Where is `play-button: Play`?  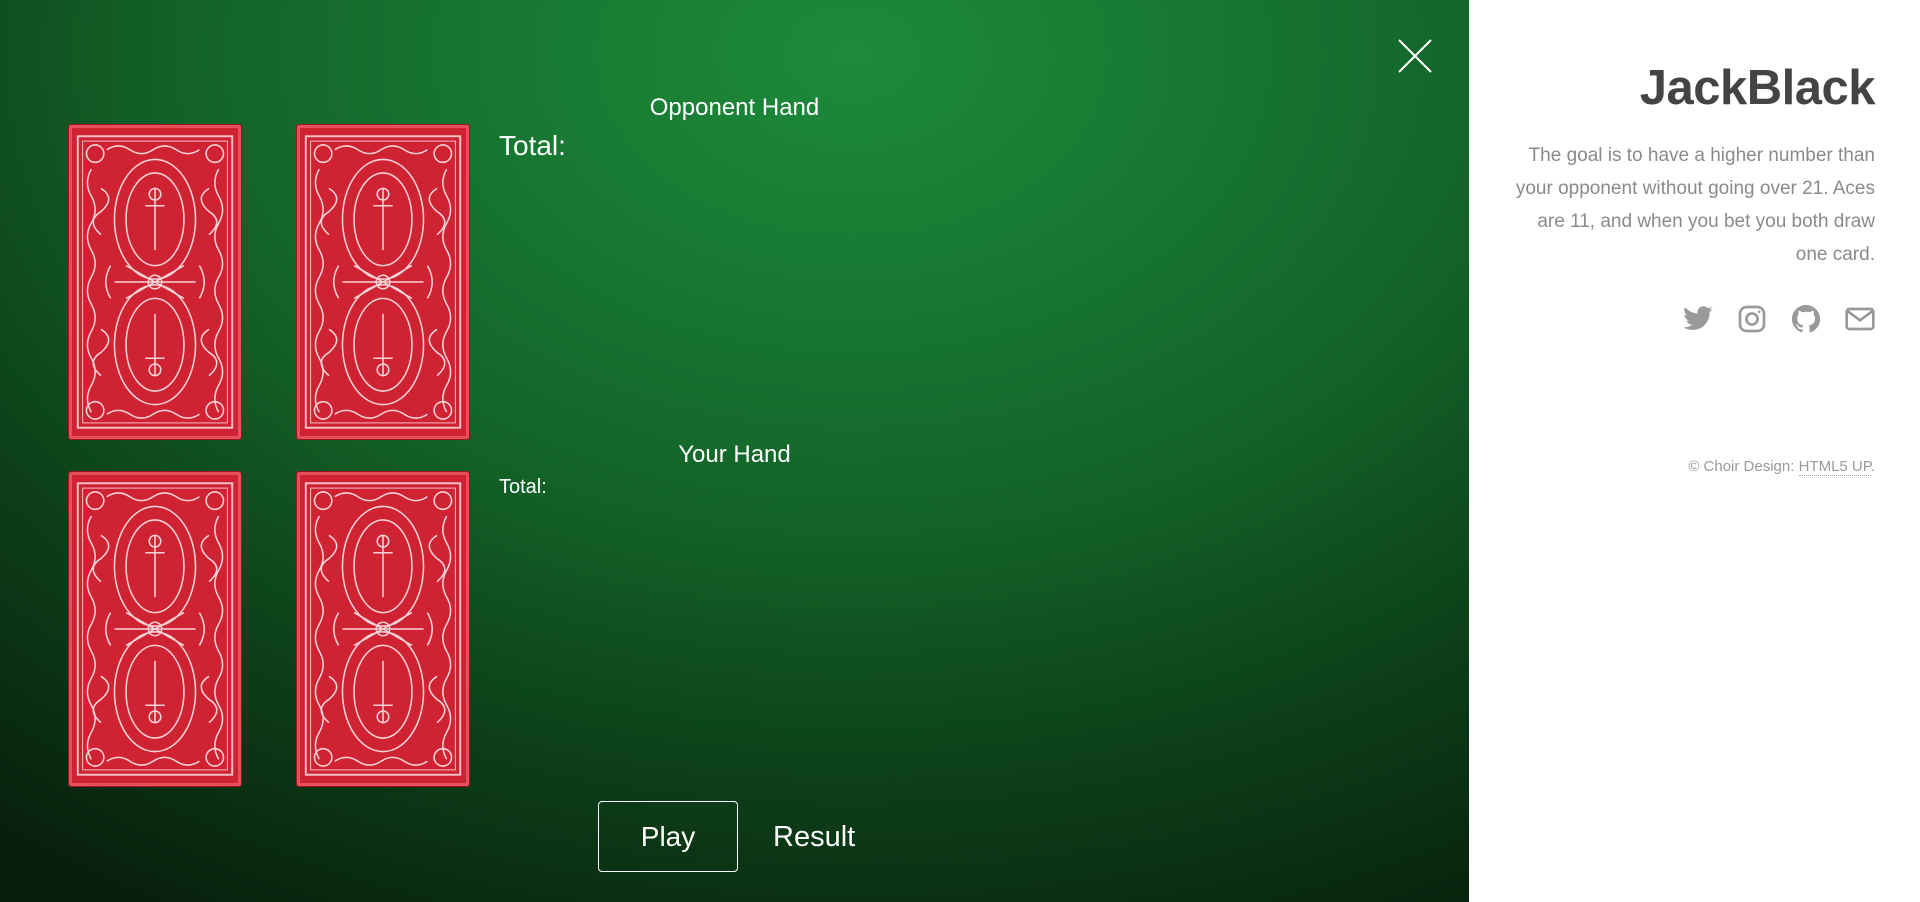 play-button: Play is located at coordinates (668, 836).